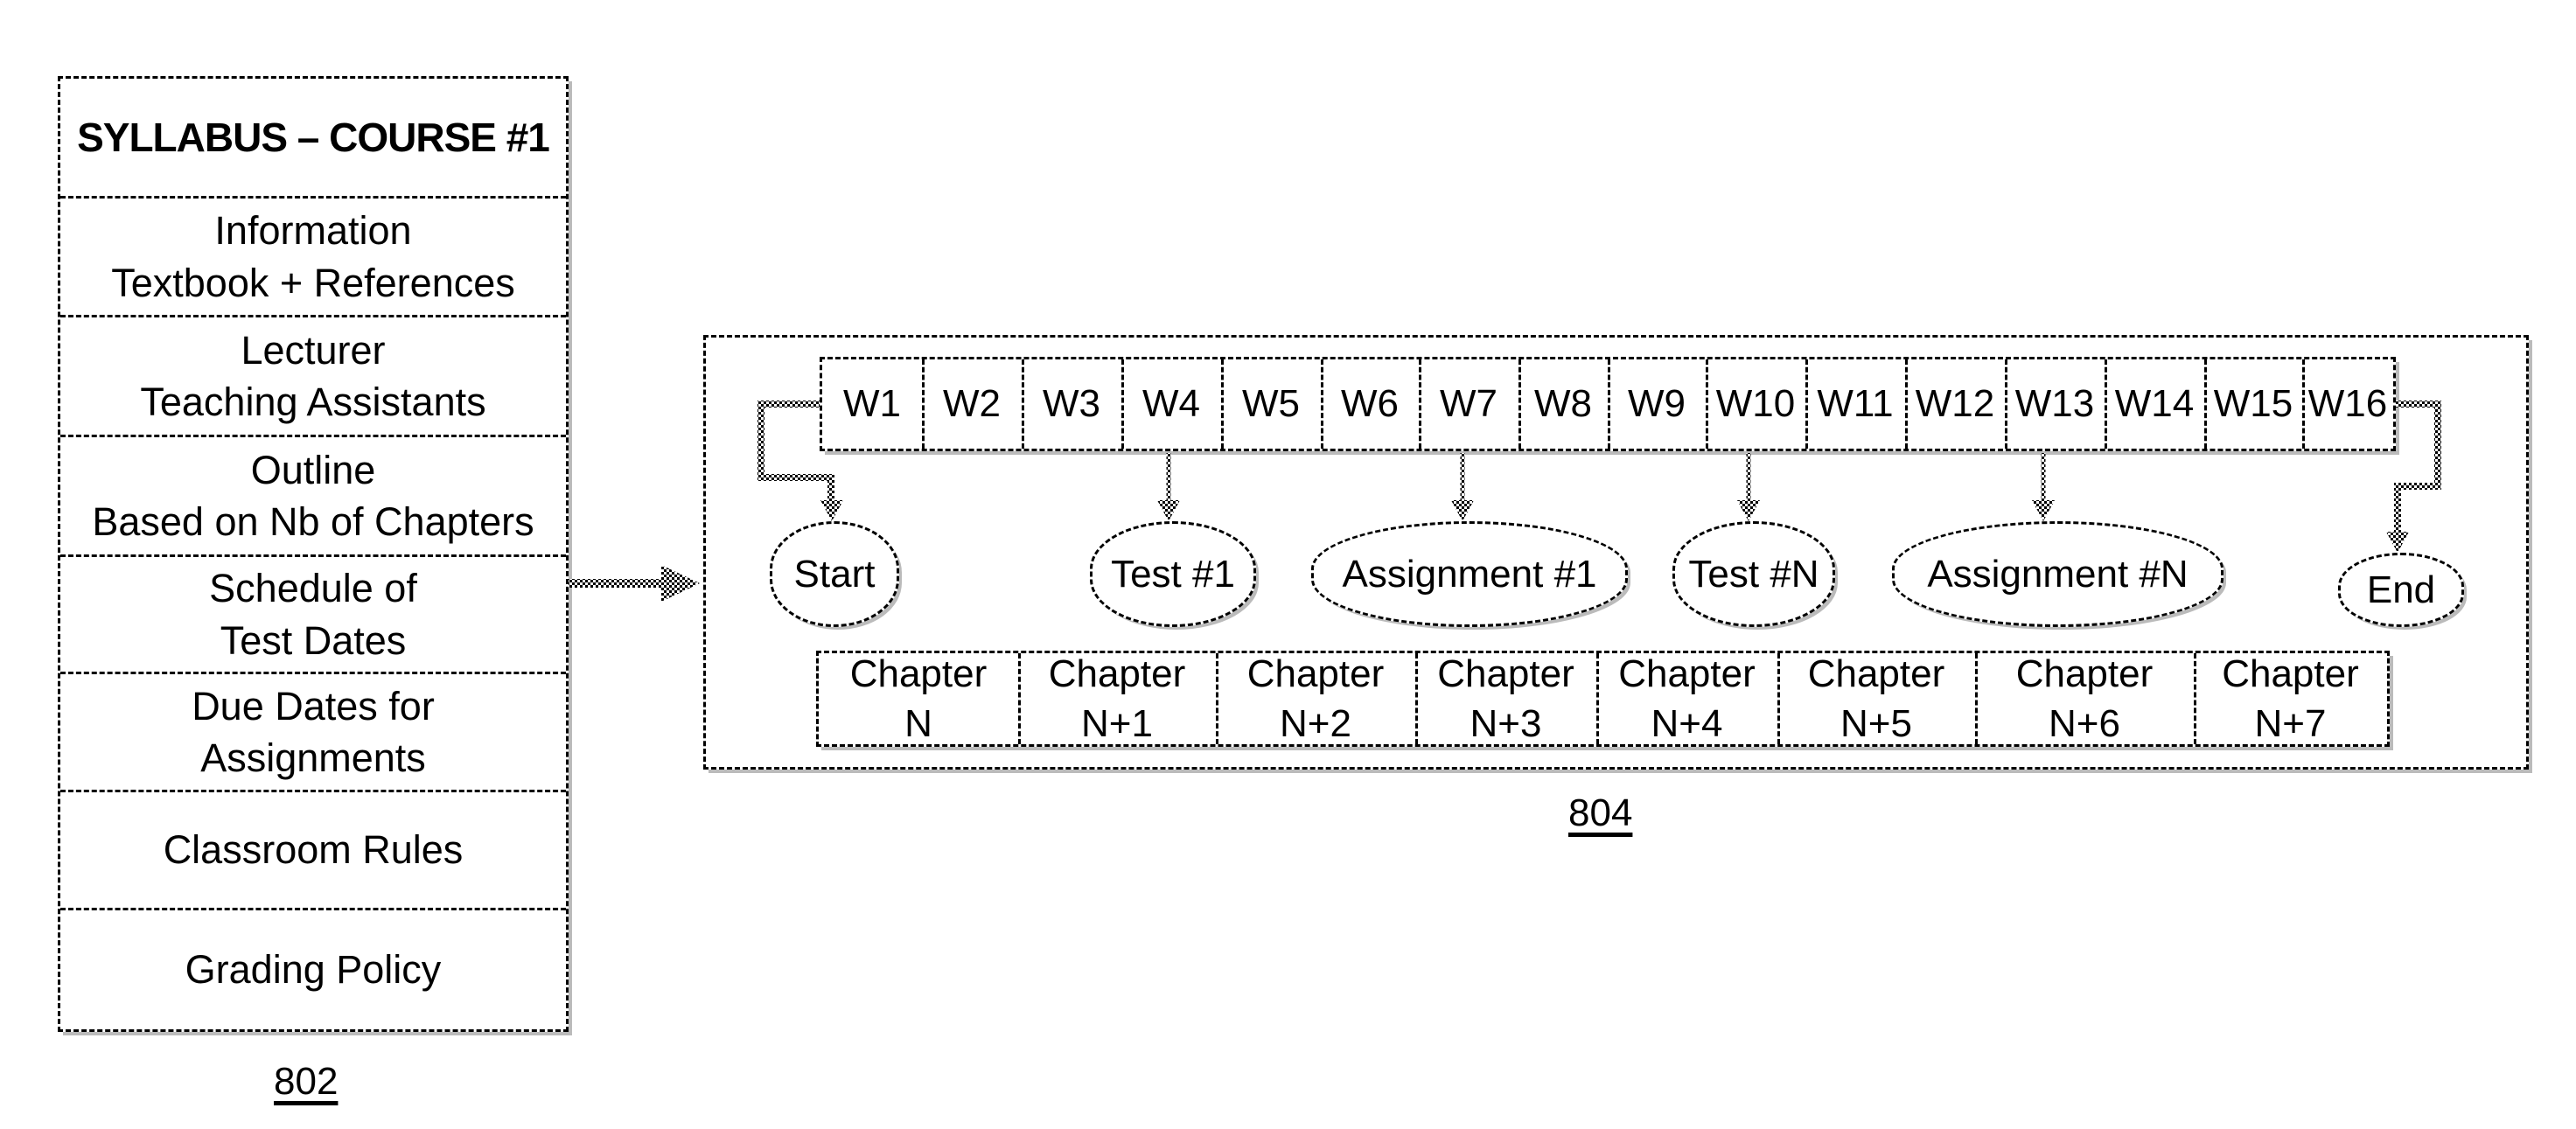 The height and width of the screenshot is (1129, 2576). Describe the element at coordinates (313, 970) in the screenshot. I see `syllabus-item-grading-policy: Grading Policy` at that location.